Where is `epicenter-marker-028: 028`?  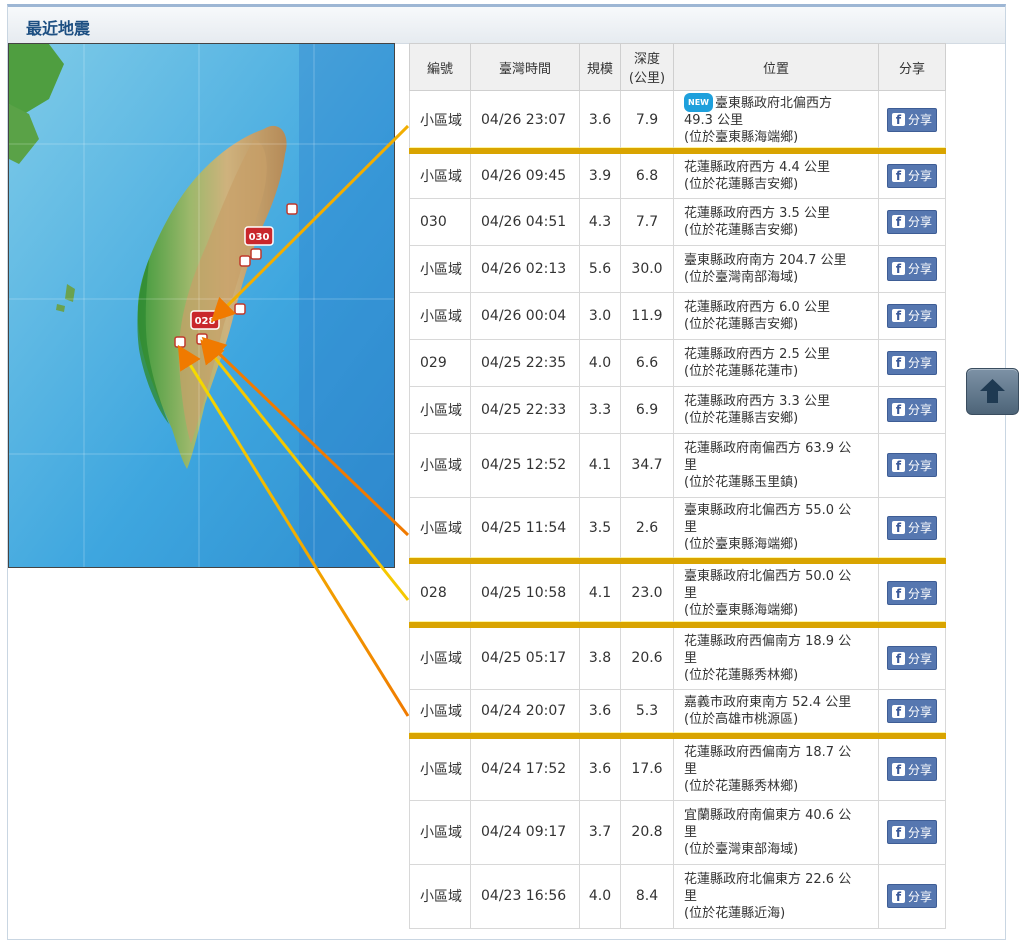 epicenter-marker-028: 028 is located at coordinates (205, 320).